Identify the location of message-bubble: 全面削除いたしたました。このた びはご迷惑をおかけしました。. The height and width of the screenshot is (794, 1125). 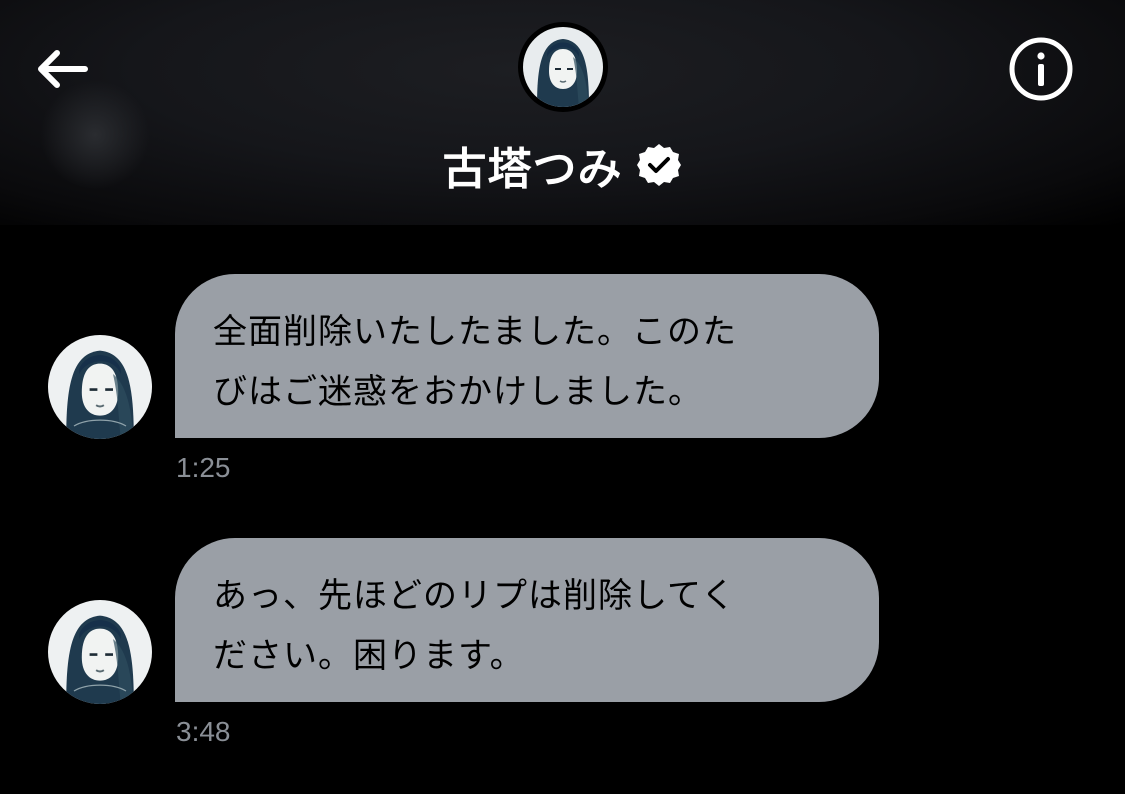
(527, 356).